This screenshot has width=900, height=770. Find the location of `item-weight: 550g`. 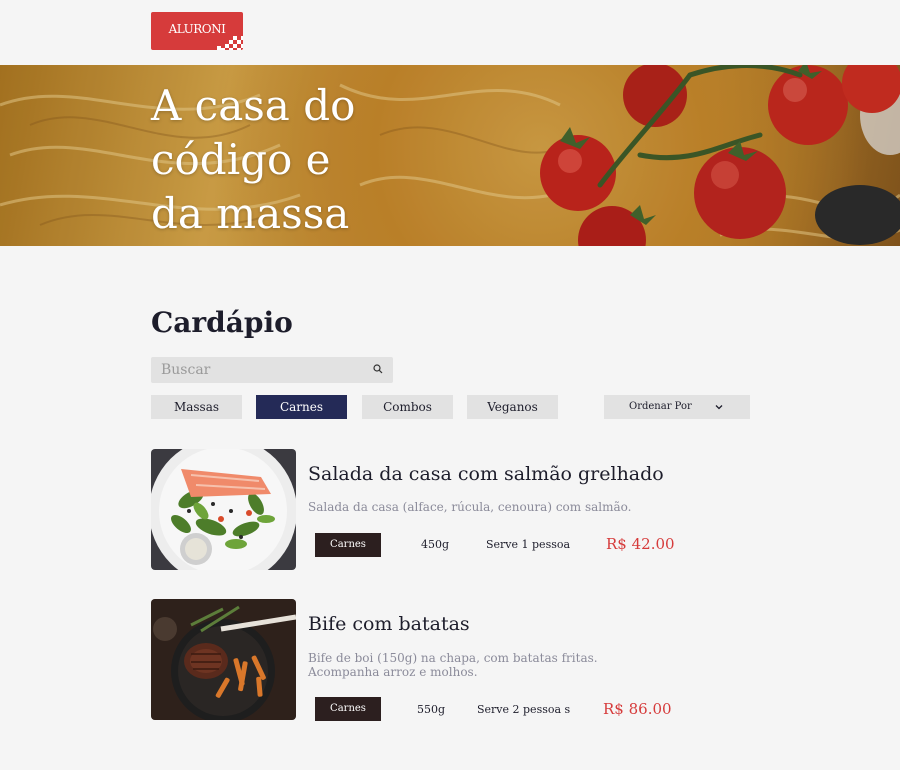

item-weight: 550g is located at coordinates (431, 709).